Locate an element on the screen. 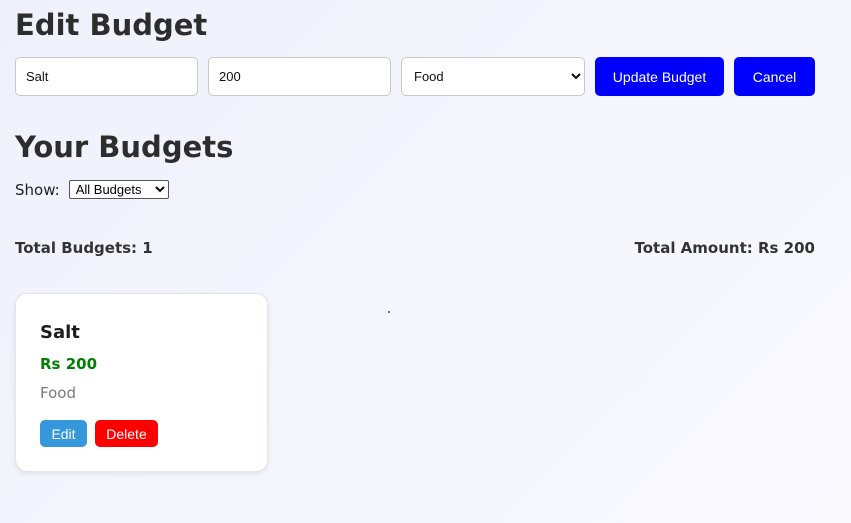 This screenshot has height=523, width=851. filter-row: Show: All Budgets is located at coordinates (92, 189).